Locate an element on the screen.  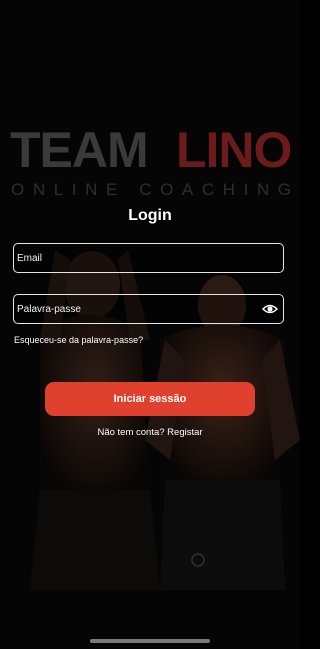
password-field is located at coordinates (148, 309).